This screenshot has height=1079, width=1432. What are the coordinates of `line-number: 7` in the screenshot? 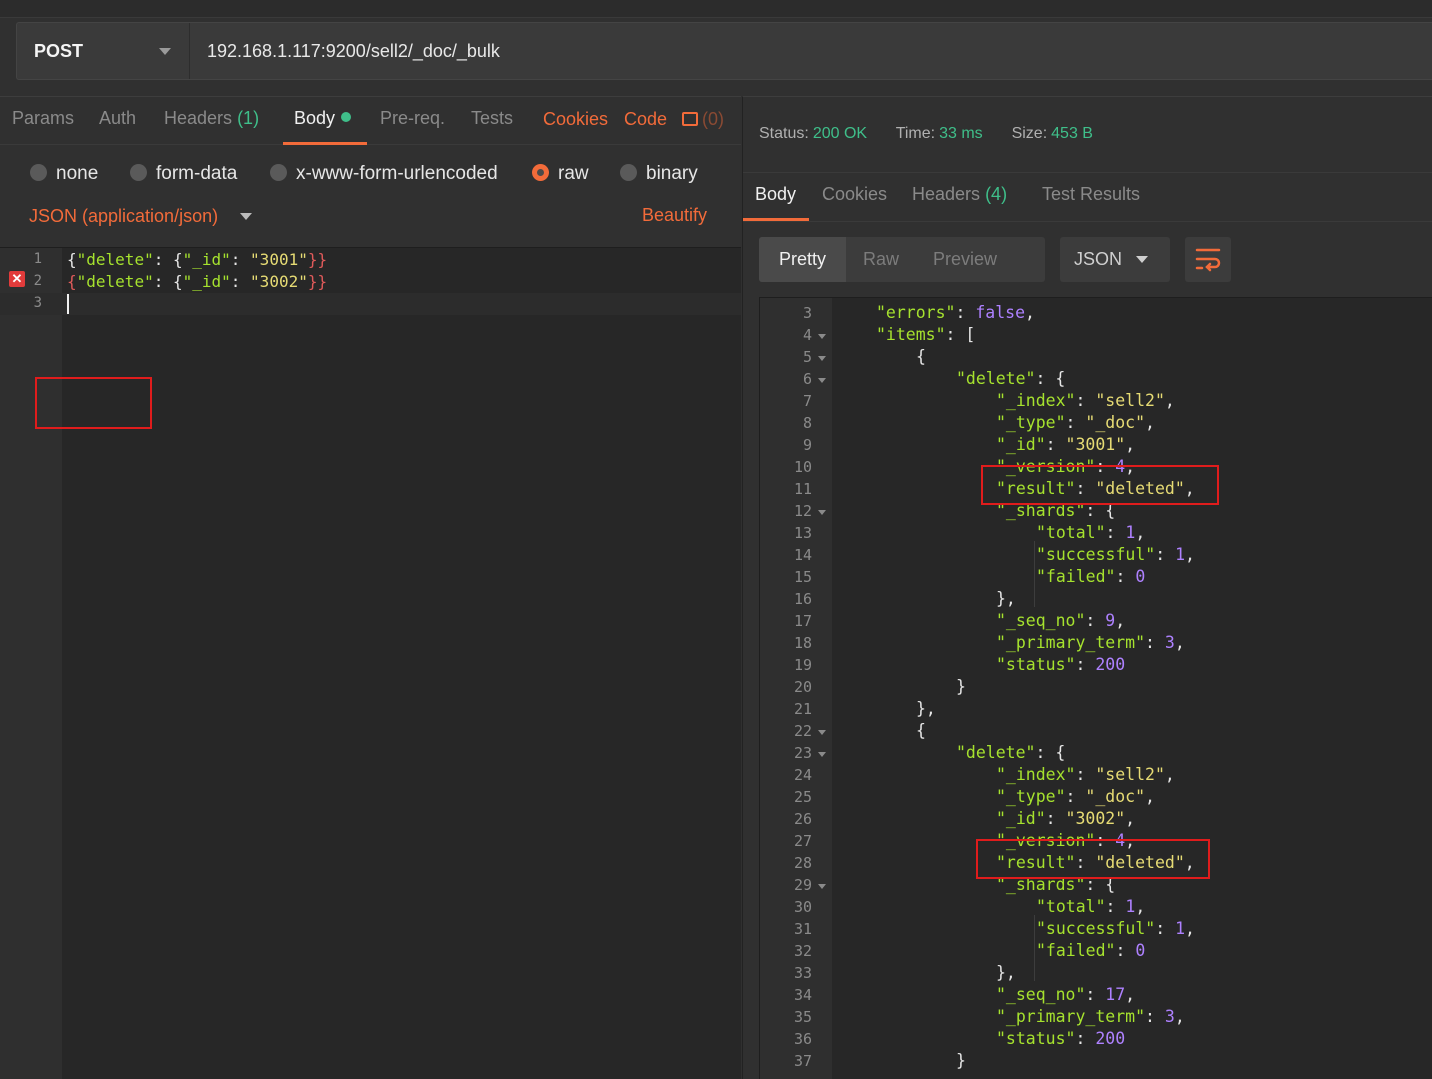 It's located at (807, 401).